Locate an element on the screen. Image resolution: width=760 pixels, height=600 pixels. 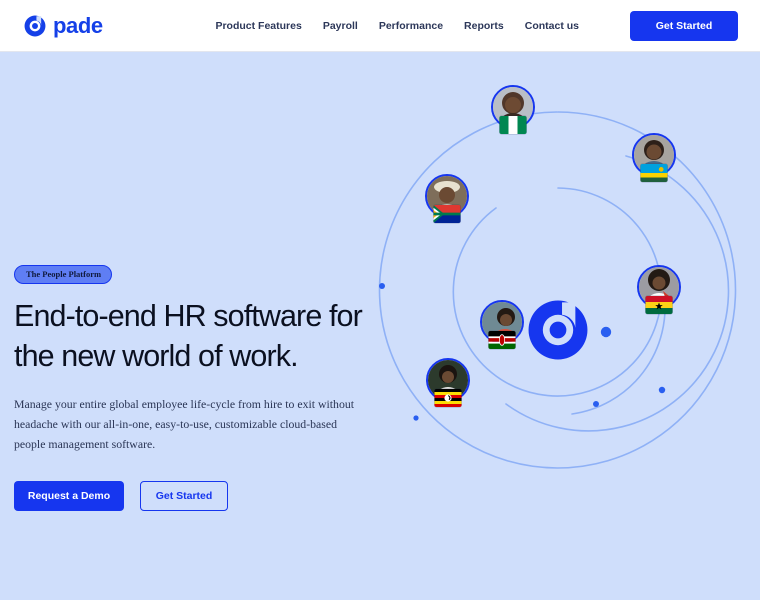
flag-kenya-icon is located at coordinates (502, 340).